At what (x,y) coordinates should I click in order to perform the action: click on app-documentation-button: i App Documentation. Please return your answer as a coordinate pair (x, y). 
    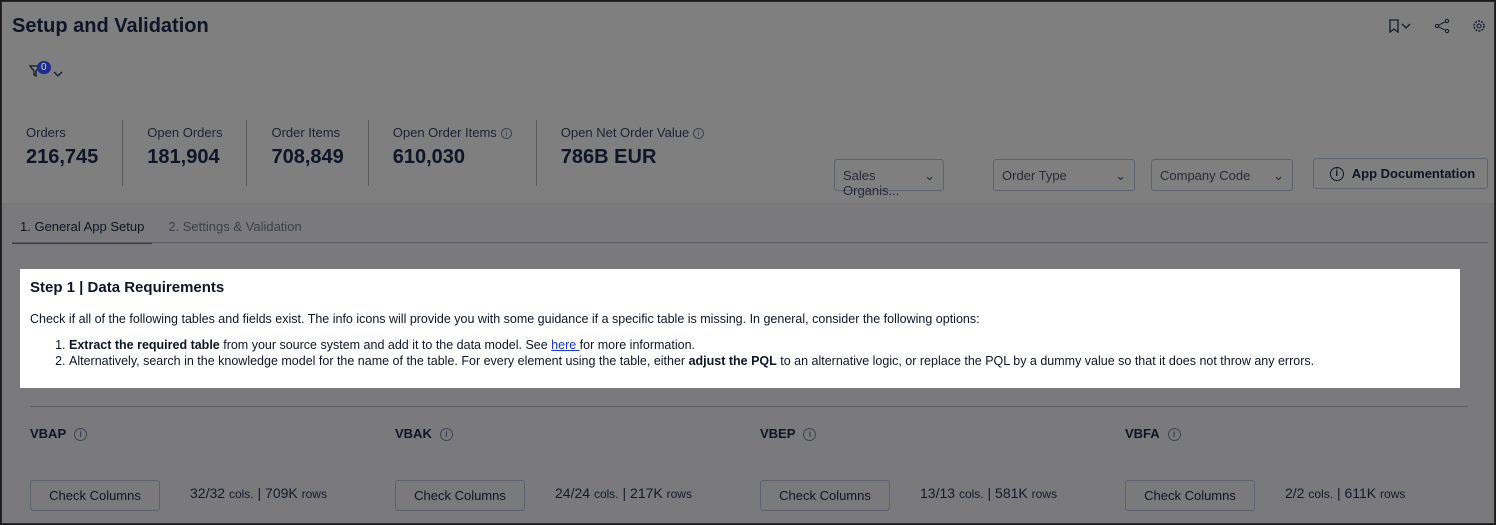
    Looking at the image, I should click on (1400, 173).